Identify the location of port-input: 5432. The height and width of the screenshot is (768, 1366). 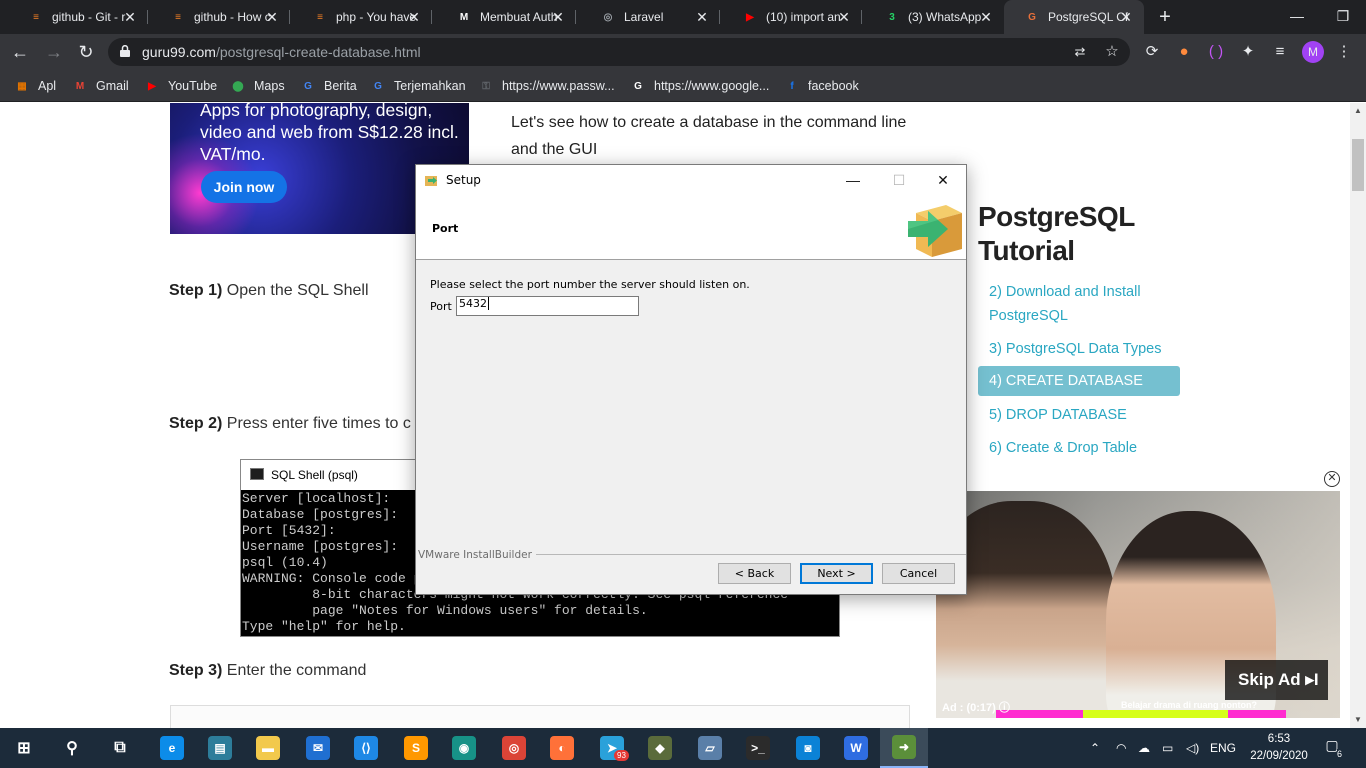
(547, 306).